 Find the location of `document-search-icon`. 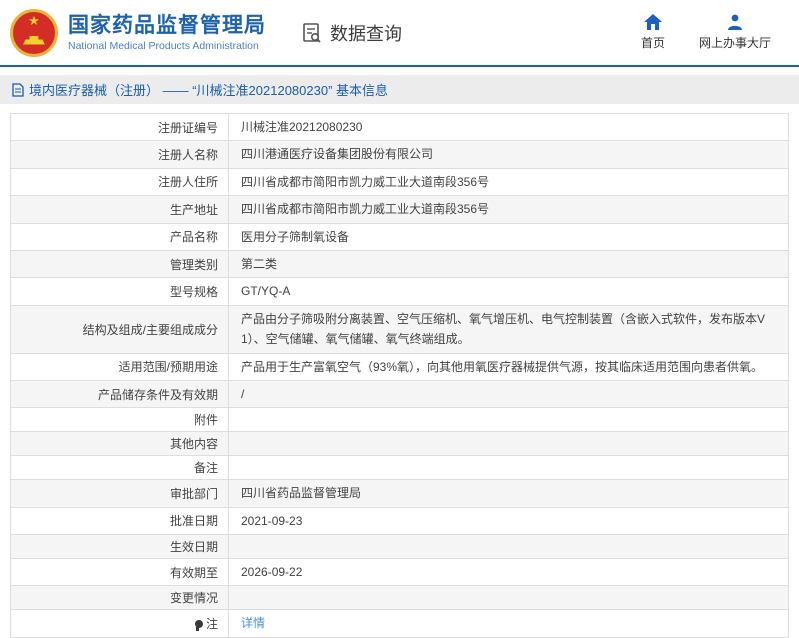

document-search-icon is located at coordinates (312, 33).